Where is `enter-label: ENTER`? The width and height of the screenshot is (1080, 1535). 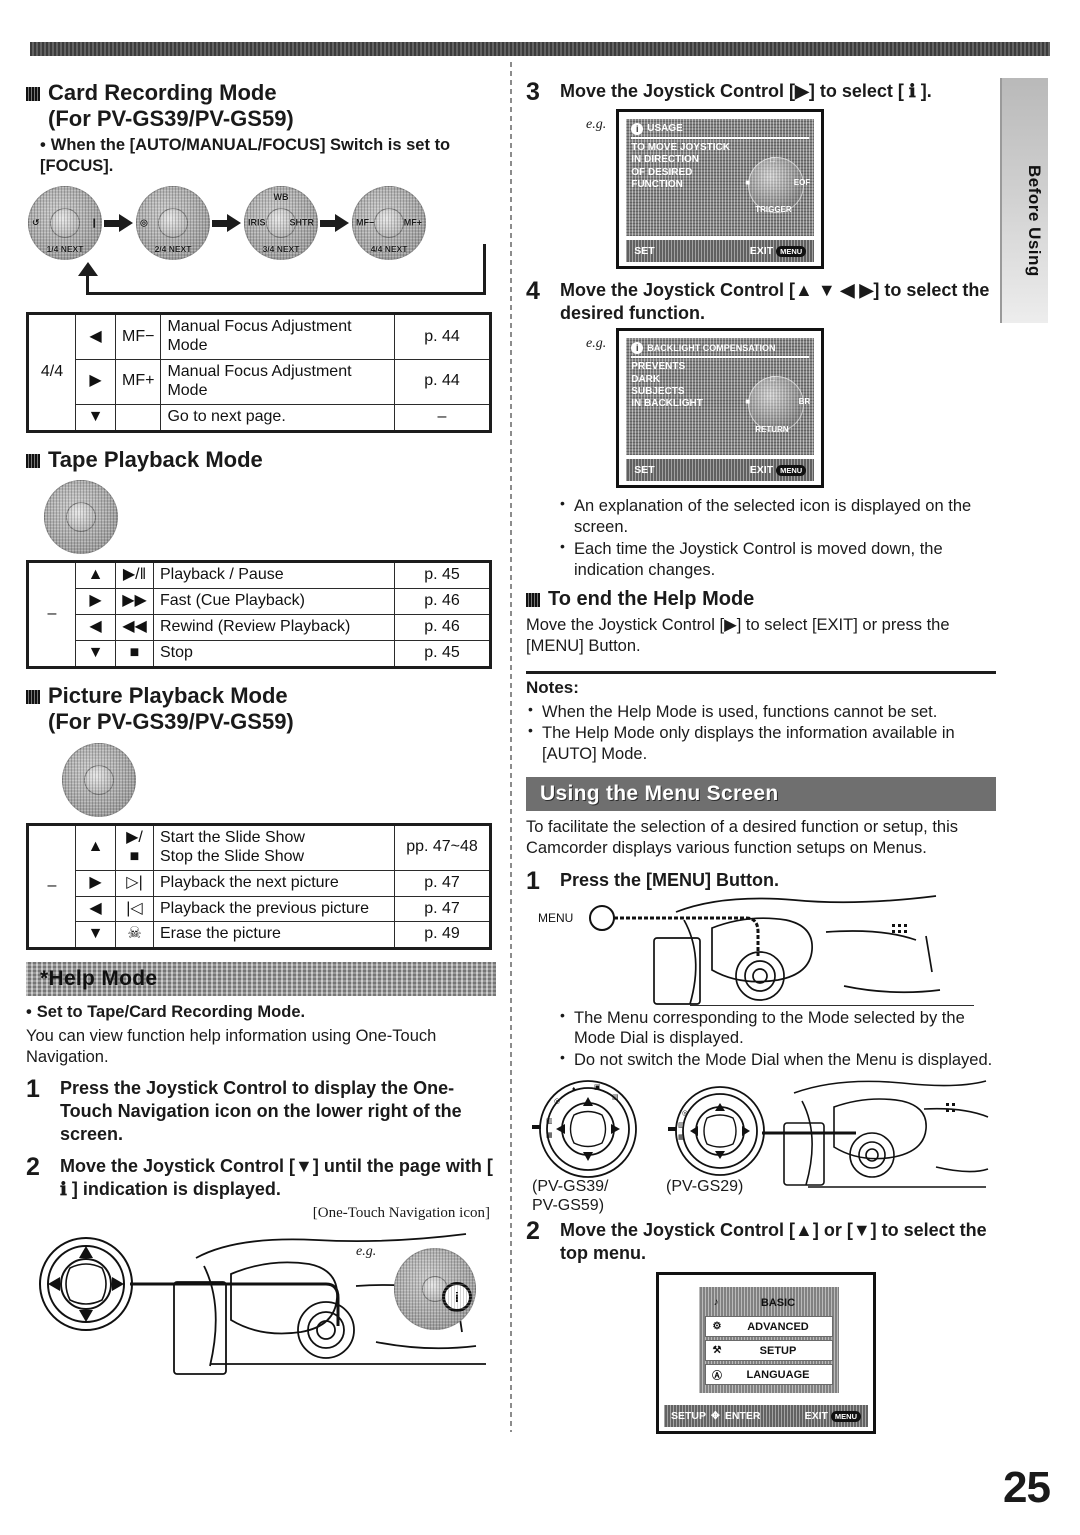
enter-label: ENTER is located at coordinates (742, 1416).